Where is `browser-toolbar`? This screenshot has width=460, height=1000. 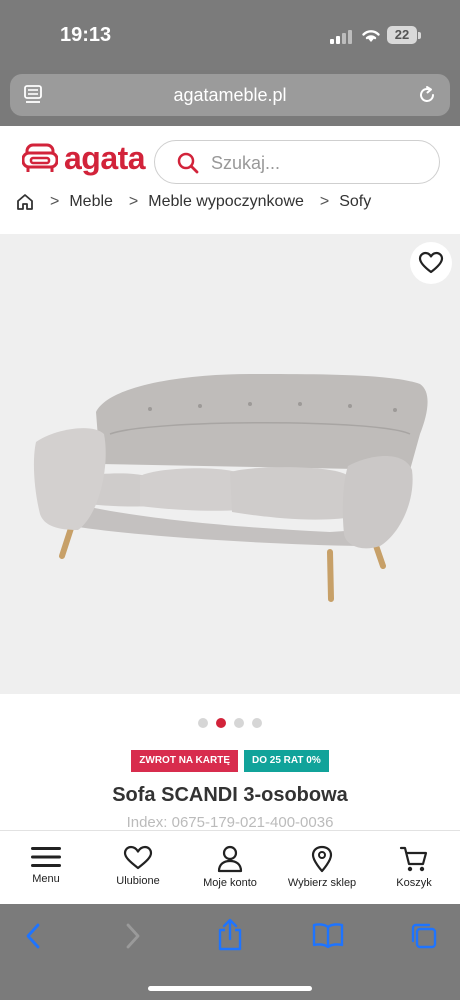 browser-toolbar is located at coordinates (230, 952).